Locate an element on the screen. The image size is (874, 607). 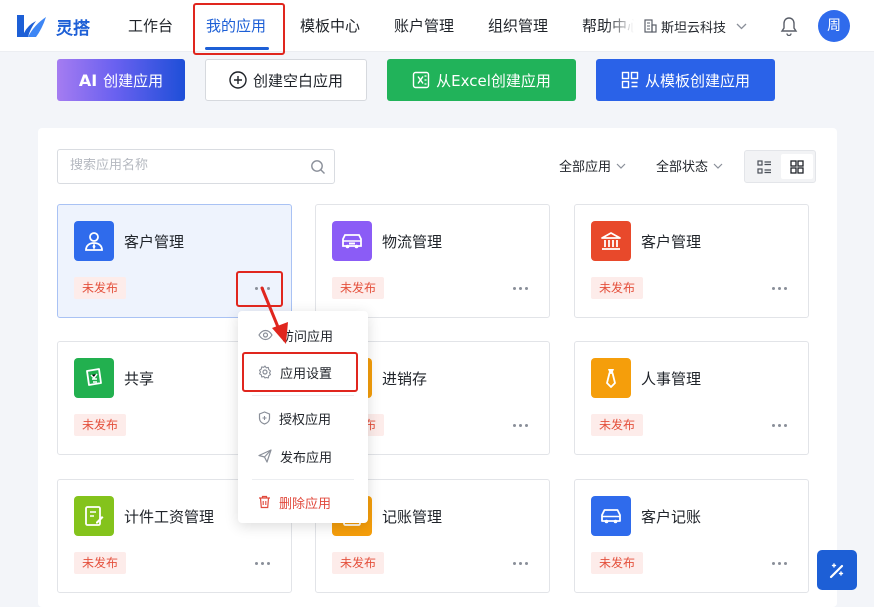
org-name: 斯坦云科技 is located at coordinates (694, 28).